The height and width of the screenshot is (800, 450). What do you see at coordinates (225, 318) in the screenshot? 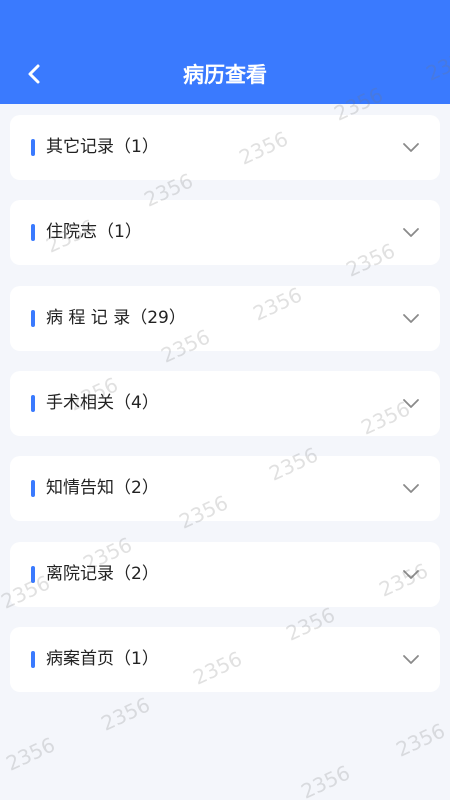
I see `section-progress-notes: 病 程 记 录（29）` at bounding box center [225, 318].